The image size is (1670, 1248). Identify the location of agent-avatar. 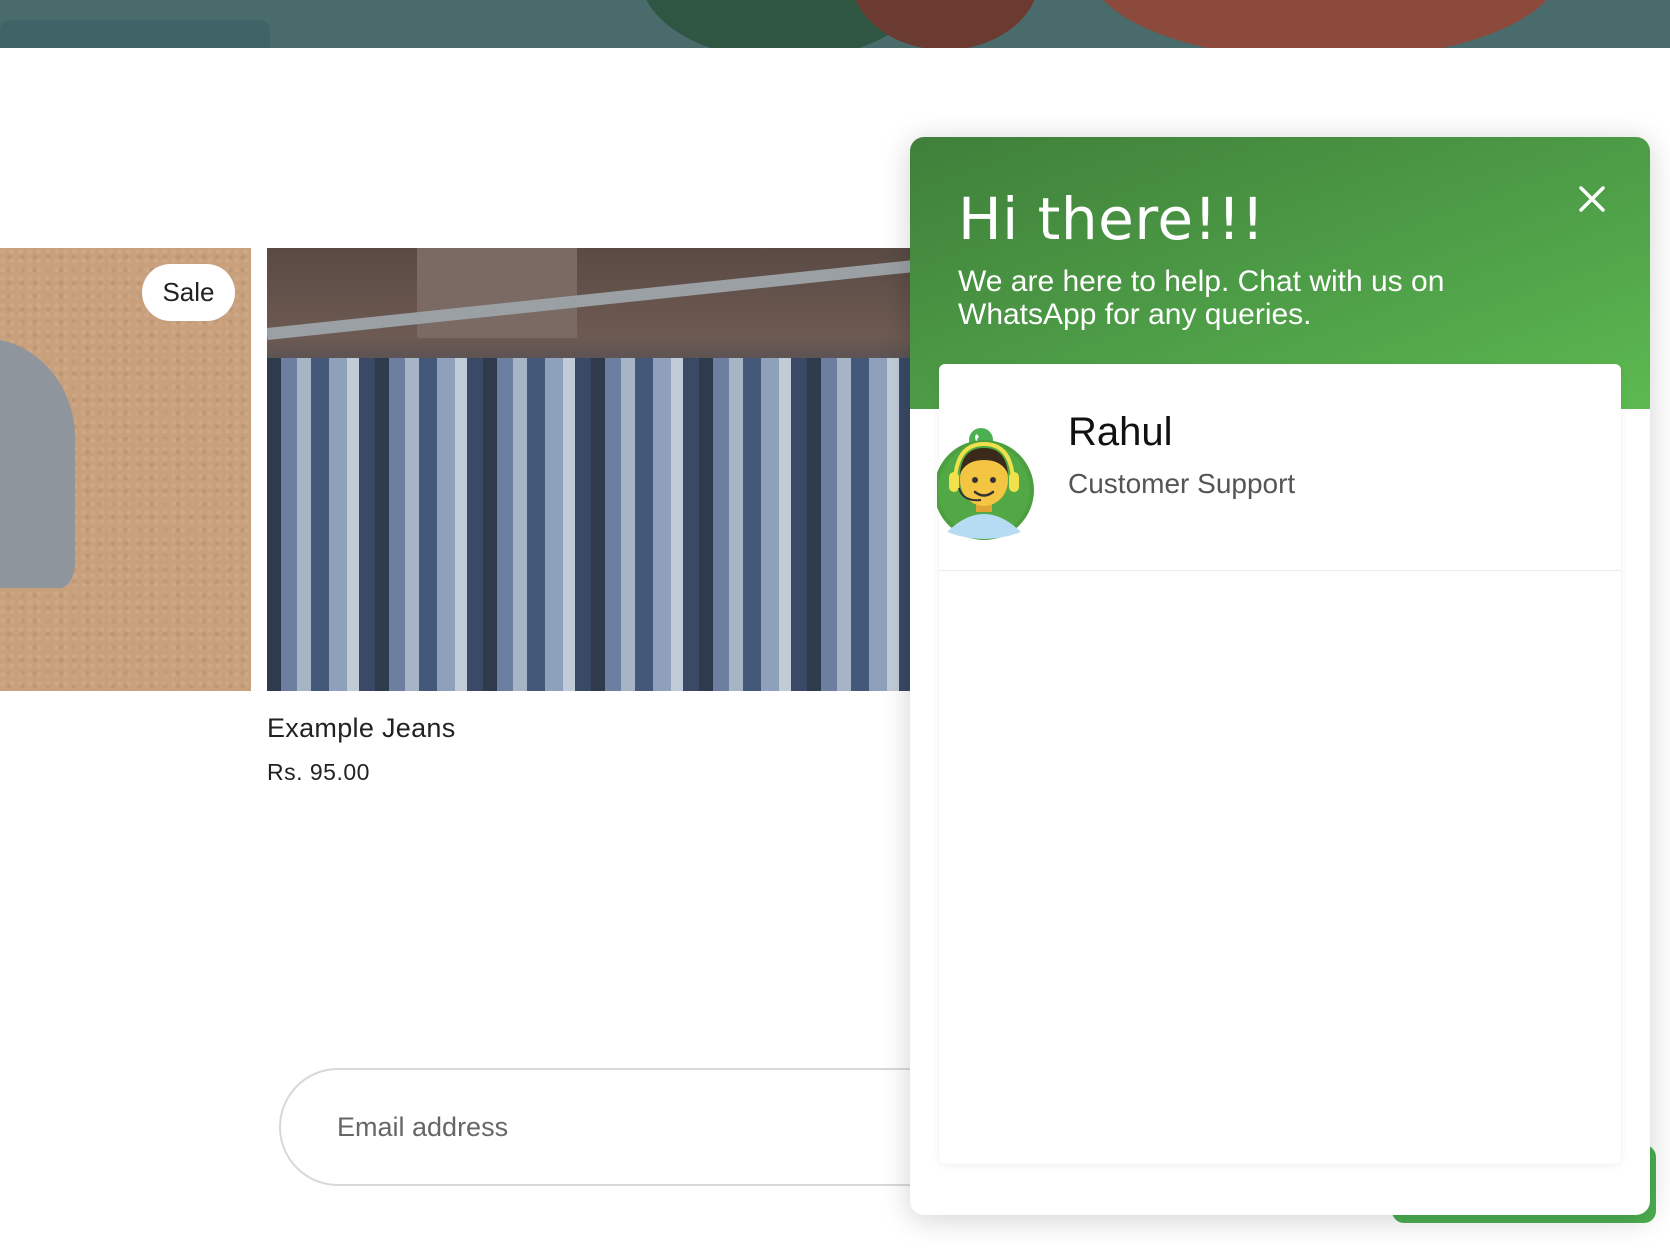
(985, 484).